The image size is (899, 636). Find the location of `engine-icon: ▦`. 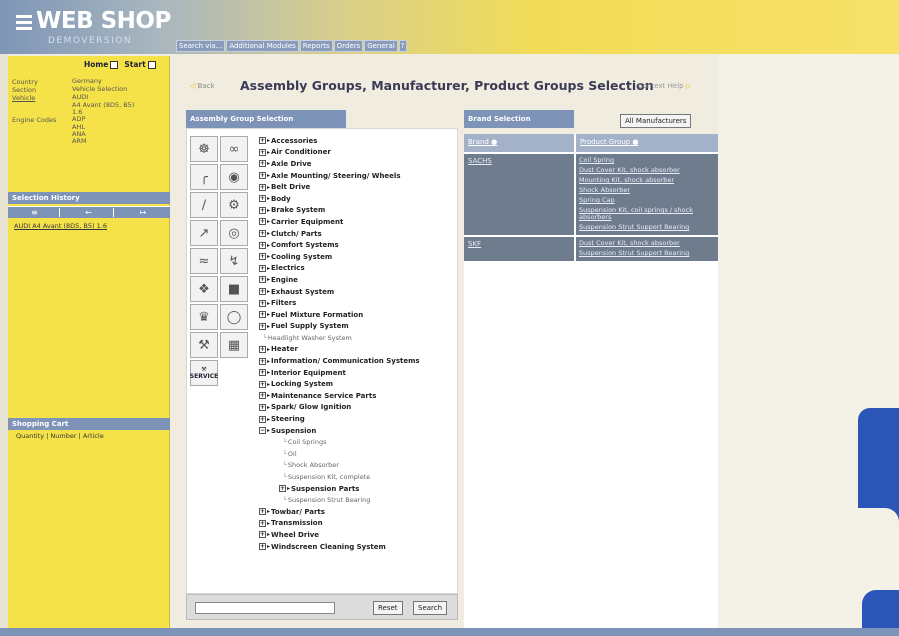

engine-icon: ▦ is located at coordinates (234, 345).